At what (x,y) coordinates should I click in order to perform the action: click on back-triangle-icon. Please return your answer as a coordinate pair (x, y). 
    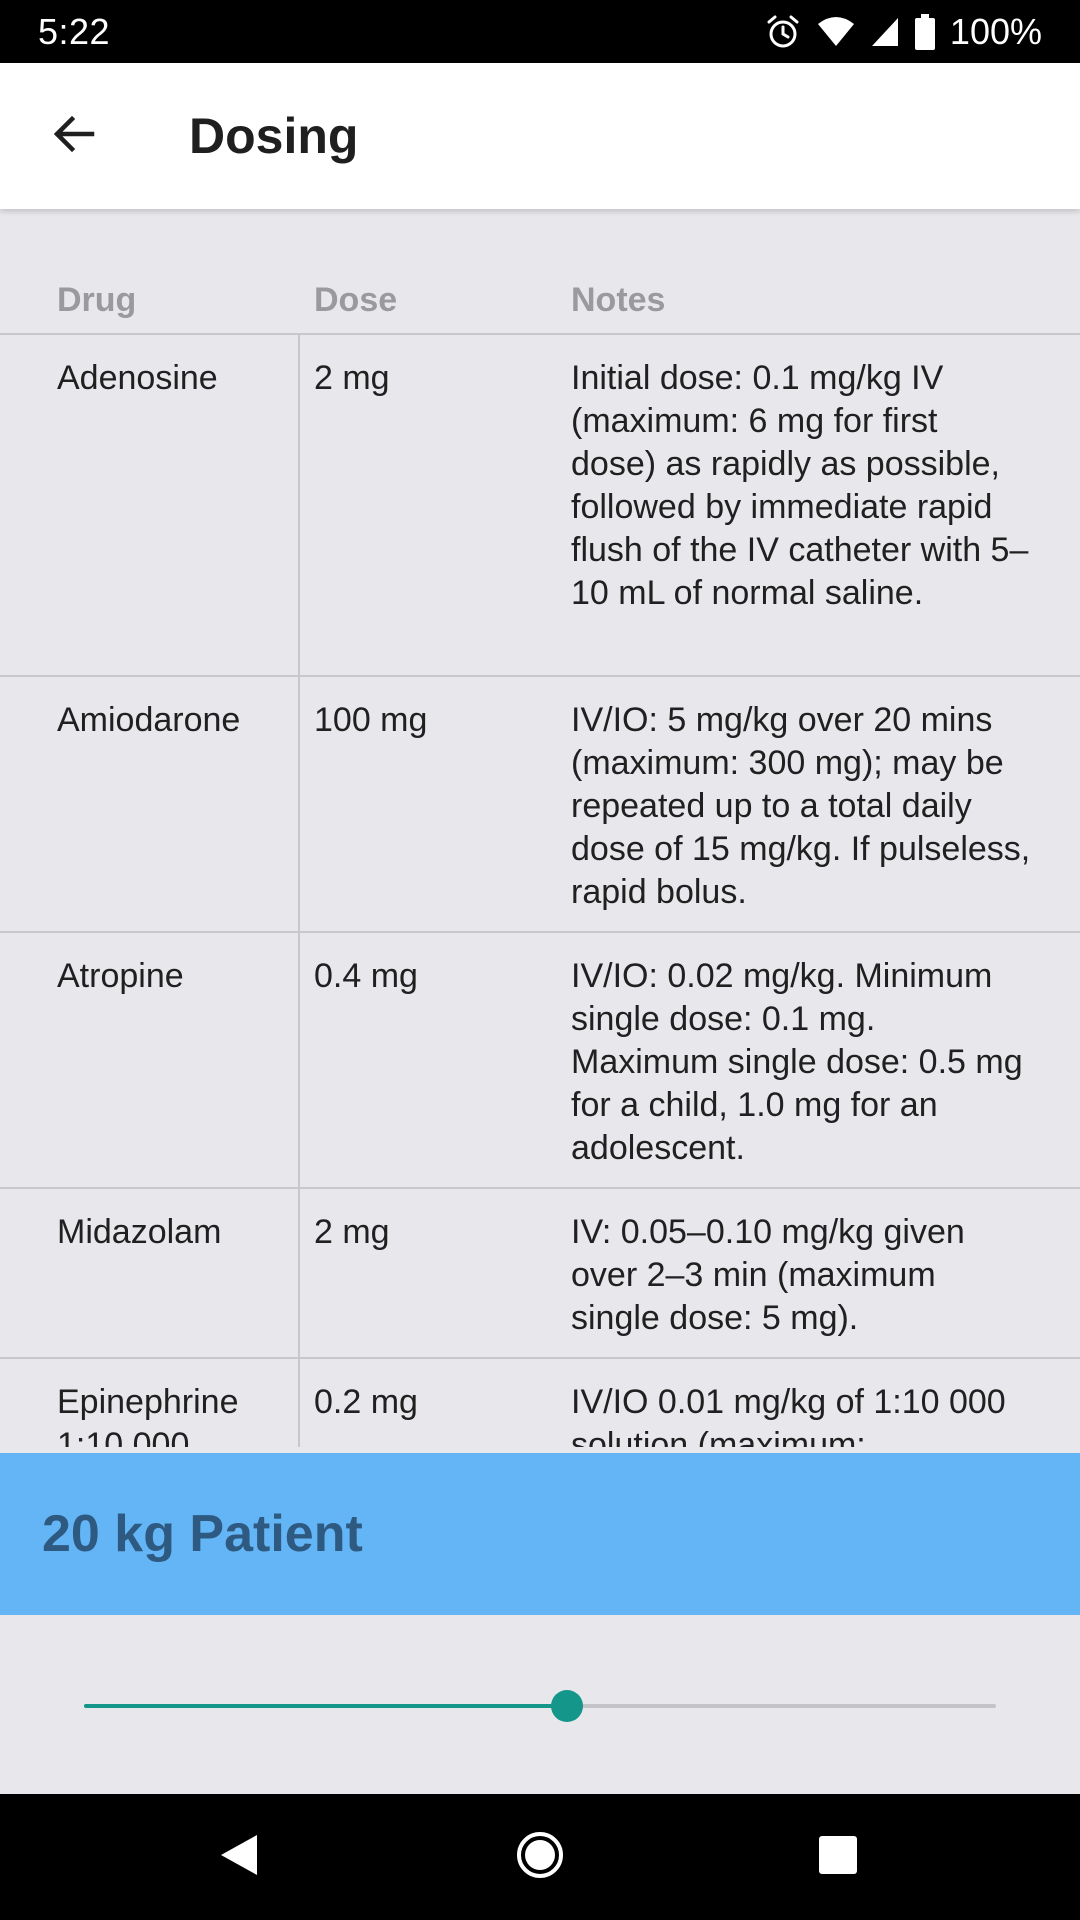
    Looking at the image, I should click on (239, 1857).